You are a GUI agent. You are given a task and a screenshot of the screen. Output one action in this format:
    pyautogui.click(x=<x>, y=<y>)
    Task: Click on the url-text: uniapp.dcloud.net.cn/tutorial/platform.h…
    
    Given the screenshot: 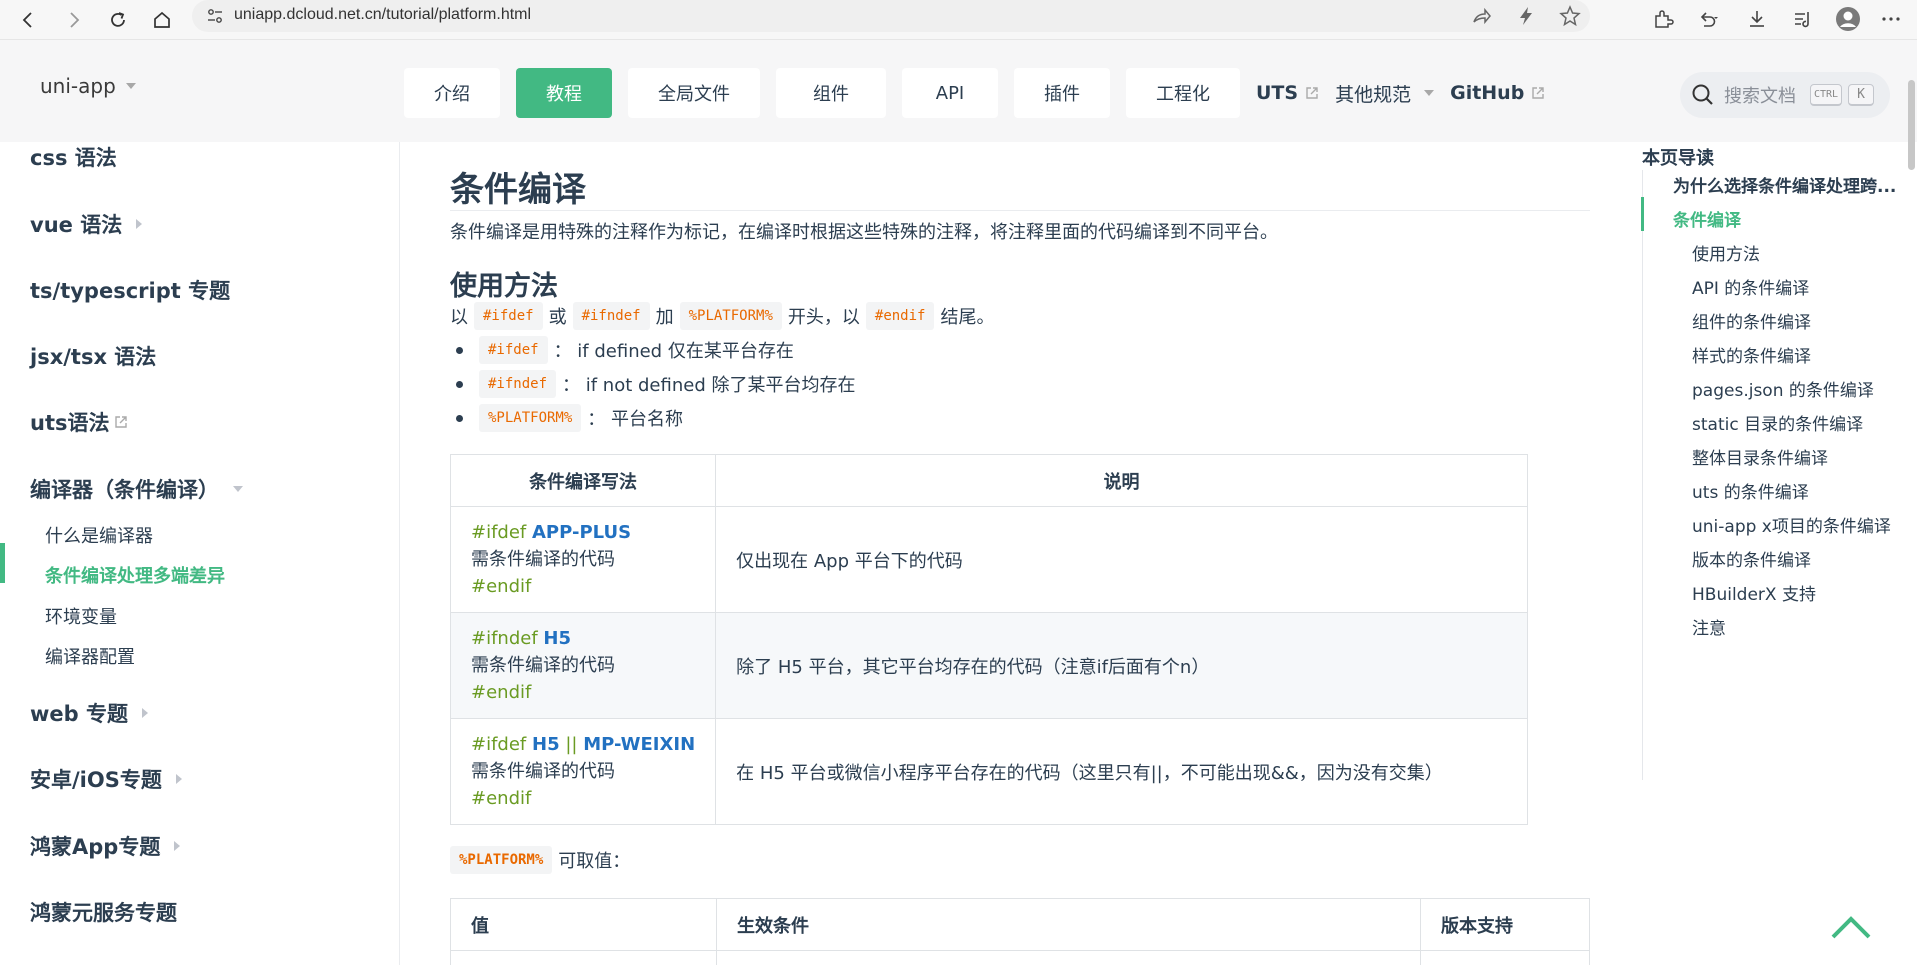 What is the action you would take?
    pyautogui.click(x=382, y=15)
    